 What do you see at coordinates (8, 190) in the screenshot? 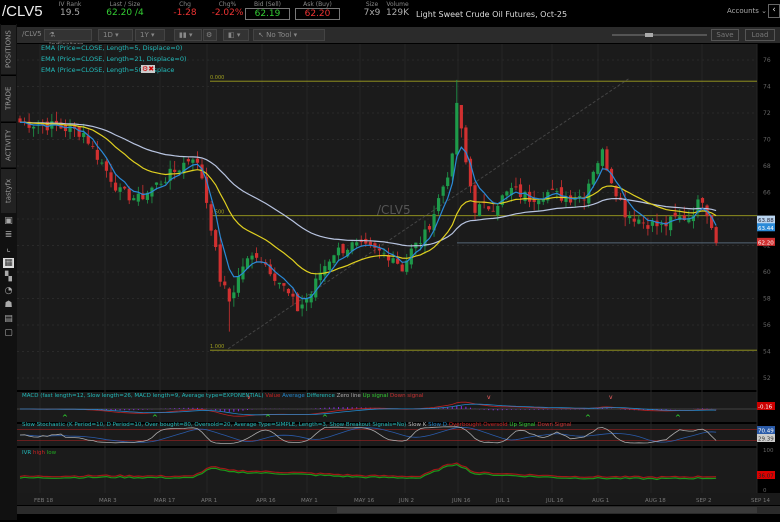
I see `tab-tastyfx: tastyfx` at bounding box center [8, 190].